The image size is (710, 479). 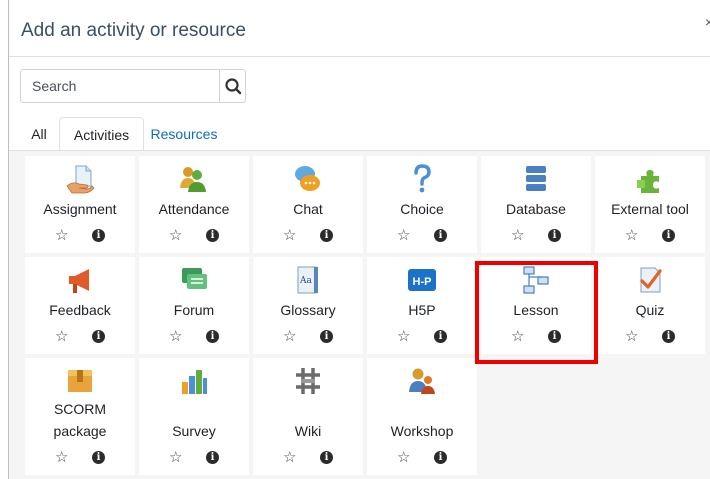 I want to click on tile-chat: Chat ☆ i, so click(x=308, y=204).